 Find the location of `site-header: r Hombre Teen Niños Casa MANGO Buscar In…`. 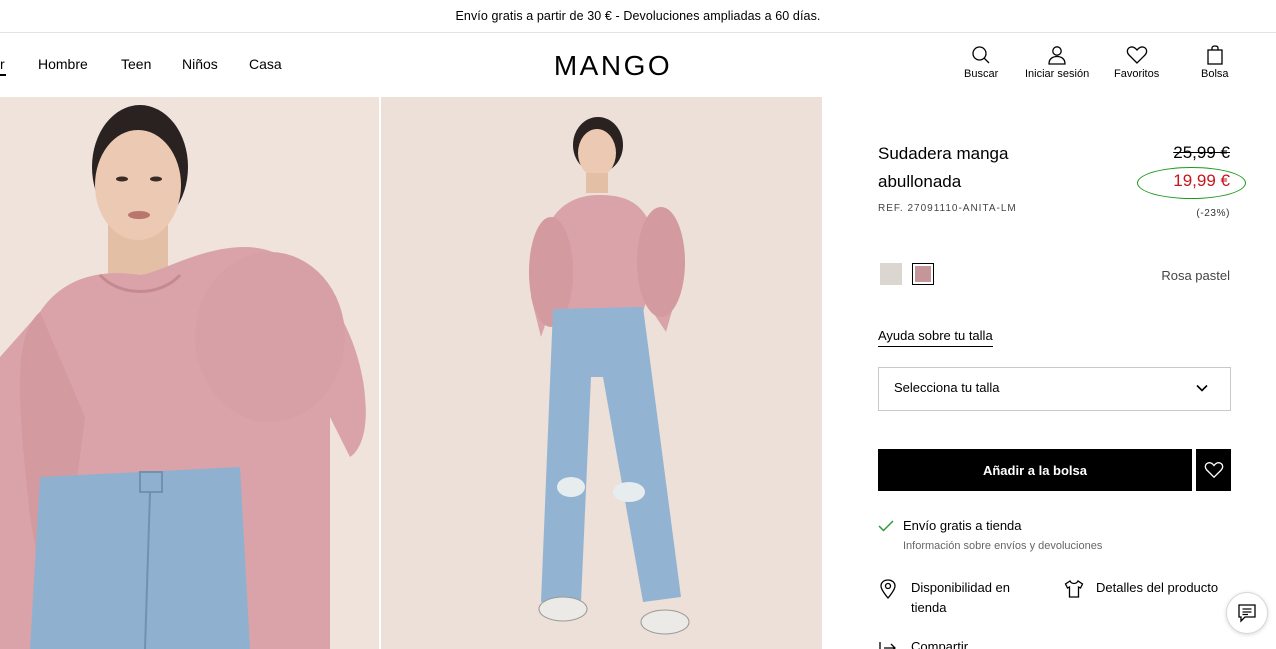

site-header: r Hombre Teen Niños Casa MANGO Buscar In… is located at coordinates (638, 65).